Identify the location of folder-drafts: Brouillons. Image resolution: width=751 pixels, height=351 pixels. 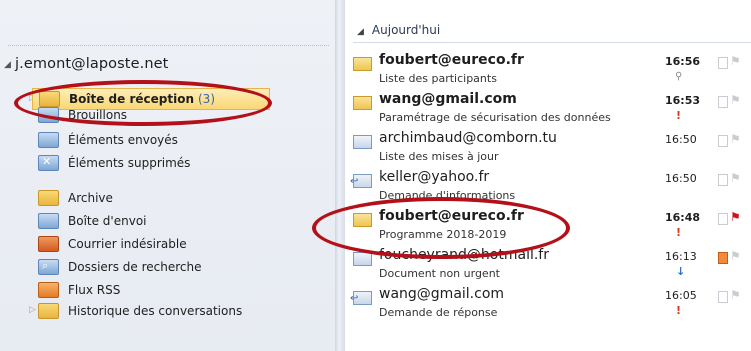
(82, 115).